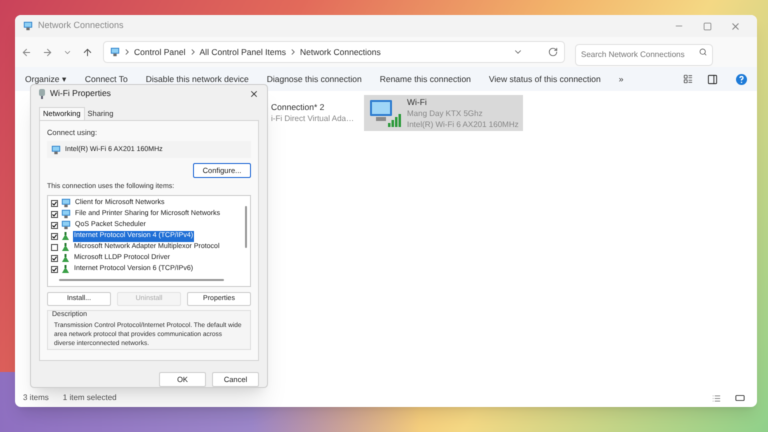  What do you see at coordinates (36, 398) in the screenshot?
I see `item-count: 3 items` at bounding box center [36, 398].